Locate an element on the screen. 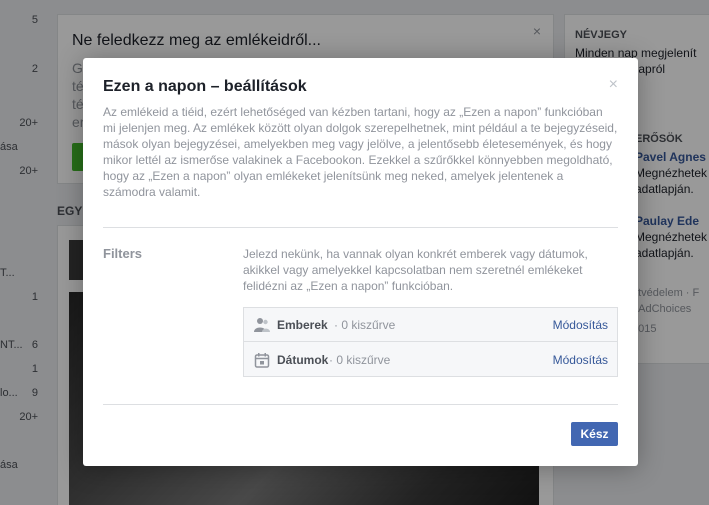 This screenshot has height=505, width=709. edit-people-filter-link: Módosítás is located at coordinates (580, 325).